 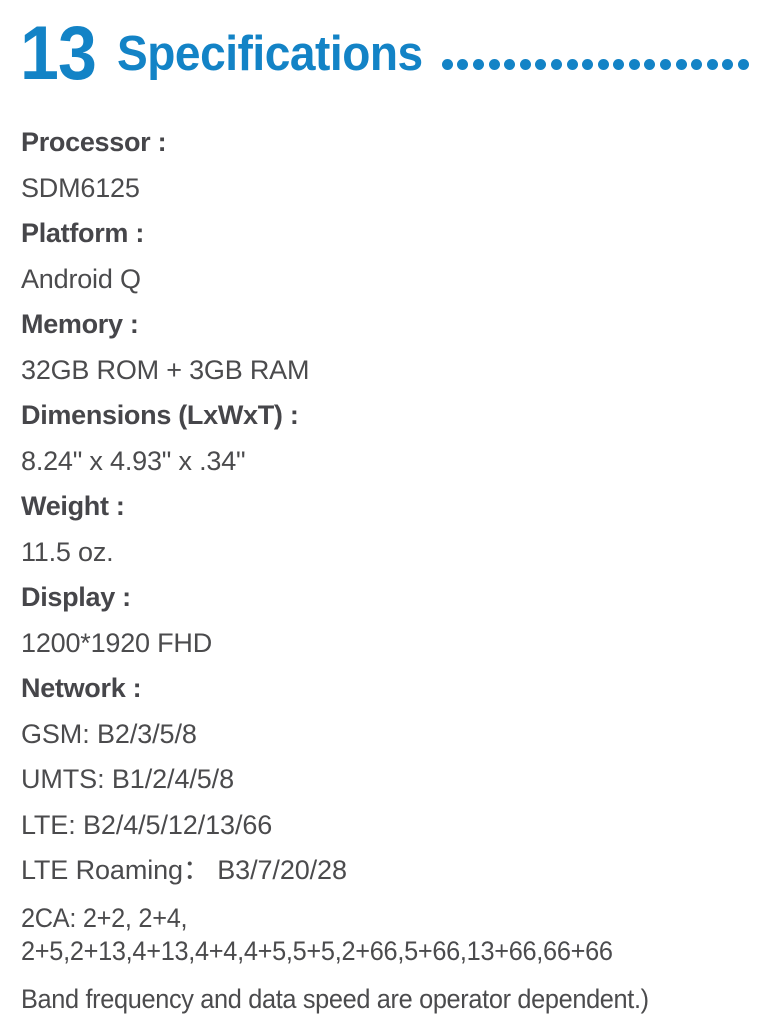 I want to click on spec-label-5: Display :, so click(x=76, y=597).